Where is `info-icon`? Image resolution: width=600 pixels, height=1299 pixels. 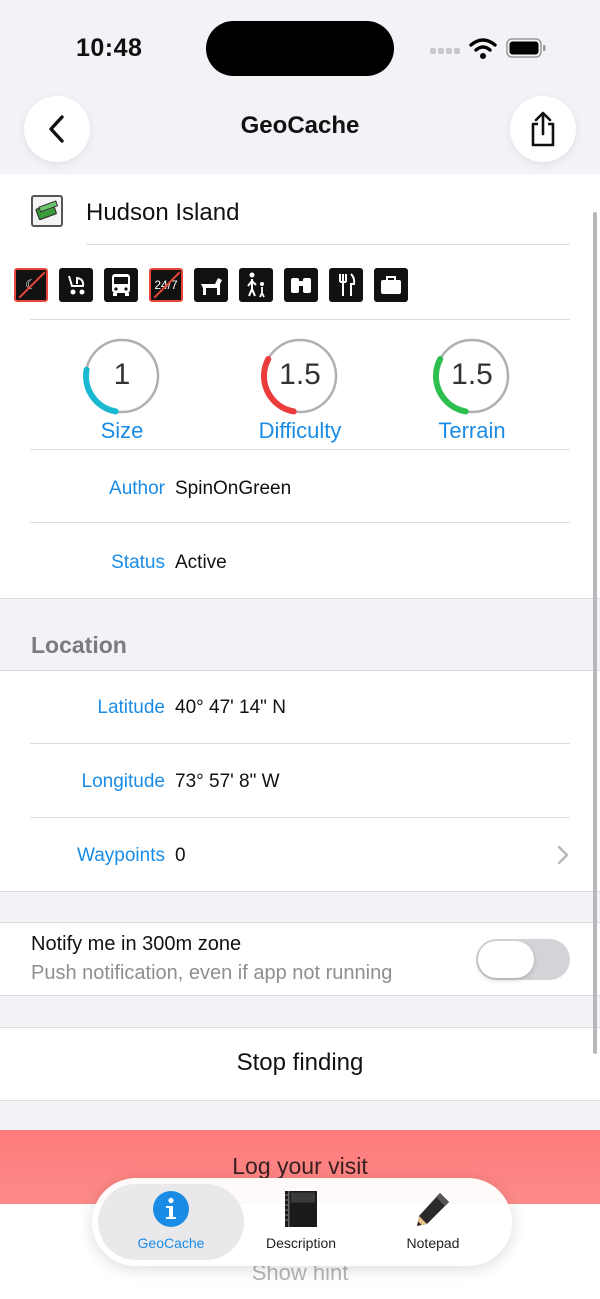 info-icon is located at coordinates (171, 1209).